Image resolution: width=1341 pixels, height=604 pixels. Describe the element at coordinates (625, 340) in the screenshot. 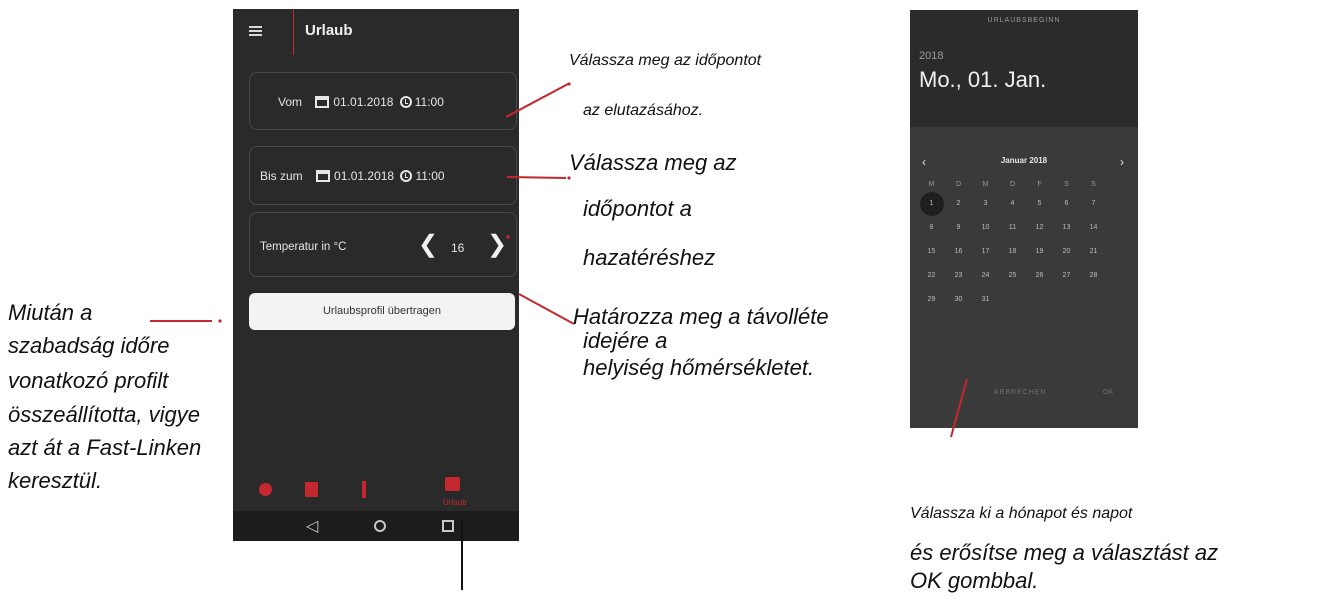

I see `note-text: idejére a` at that location.